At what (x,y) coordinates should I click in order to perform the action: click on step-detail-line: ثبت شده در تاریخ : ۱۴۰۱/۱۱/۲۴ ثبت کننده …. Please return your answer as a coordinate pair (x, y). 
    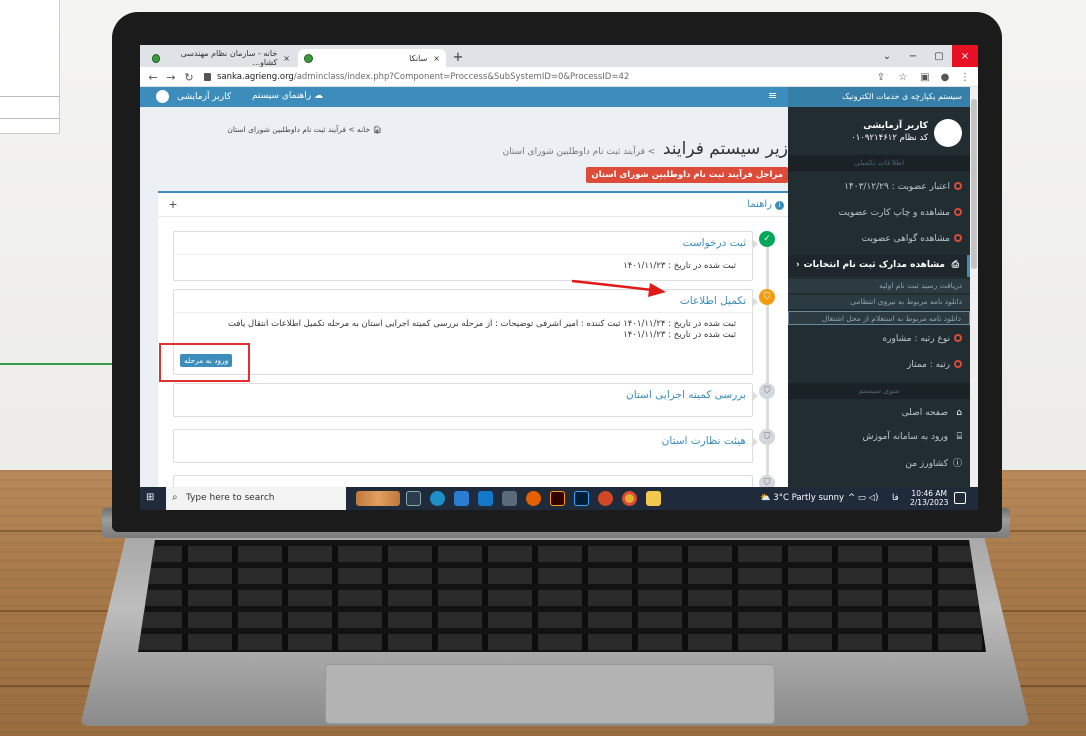
    Looking at the image, I should click on (481, 324).